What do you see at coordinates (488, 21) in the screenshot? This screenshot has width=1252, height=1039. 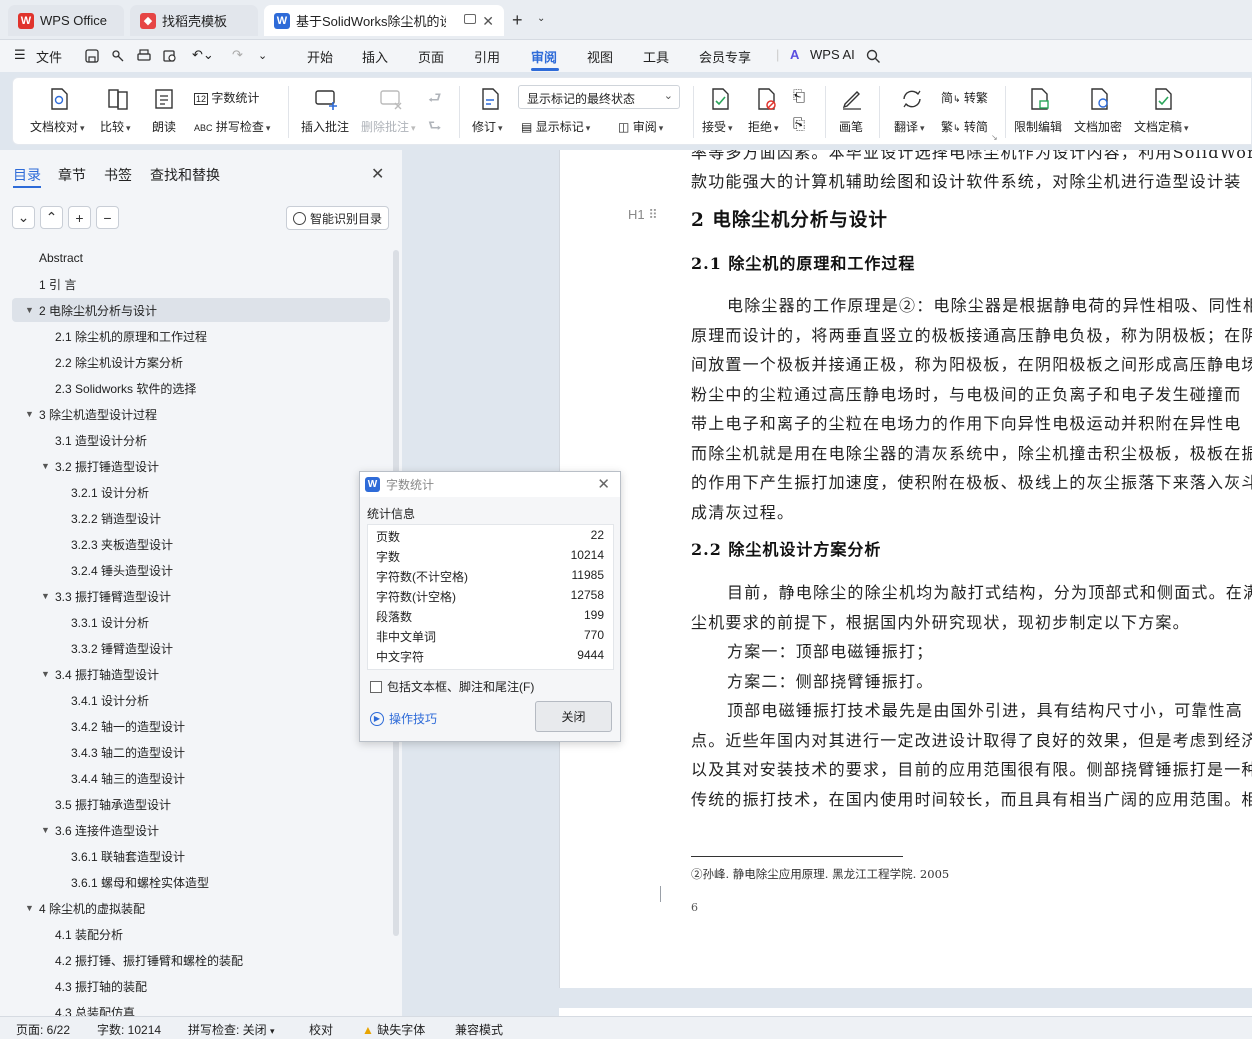 I see `close-tab-icon: ✕` at bounding box center [488, 21].